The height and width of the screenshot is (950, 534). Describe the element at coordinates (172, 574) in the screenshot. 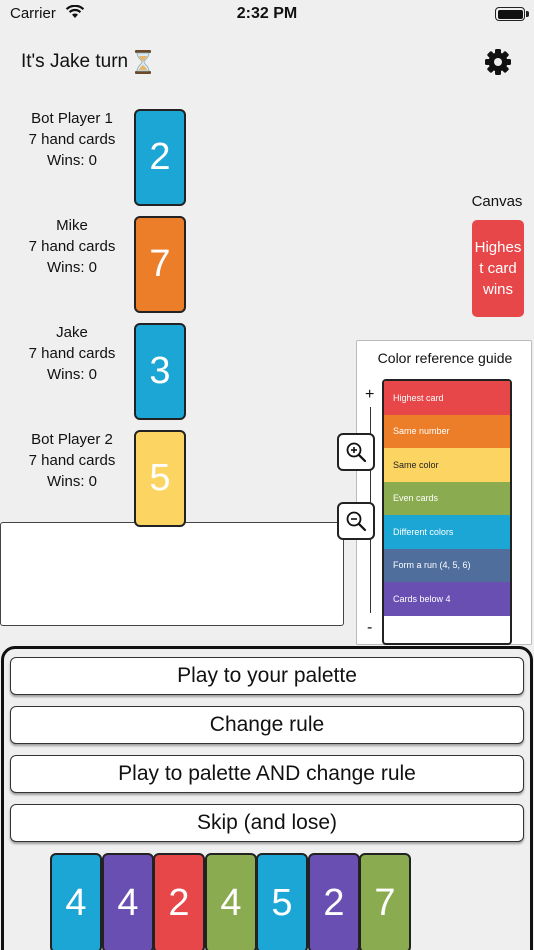

I see `palette-drop-area` at that location.